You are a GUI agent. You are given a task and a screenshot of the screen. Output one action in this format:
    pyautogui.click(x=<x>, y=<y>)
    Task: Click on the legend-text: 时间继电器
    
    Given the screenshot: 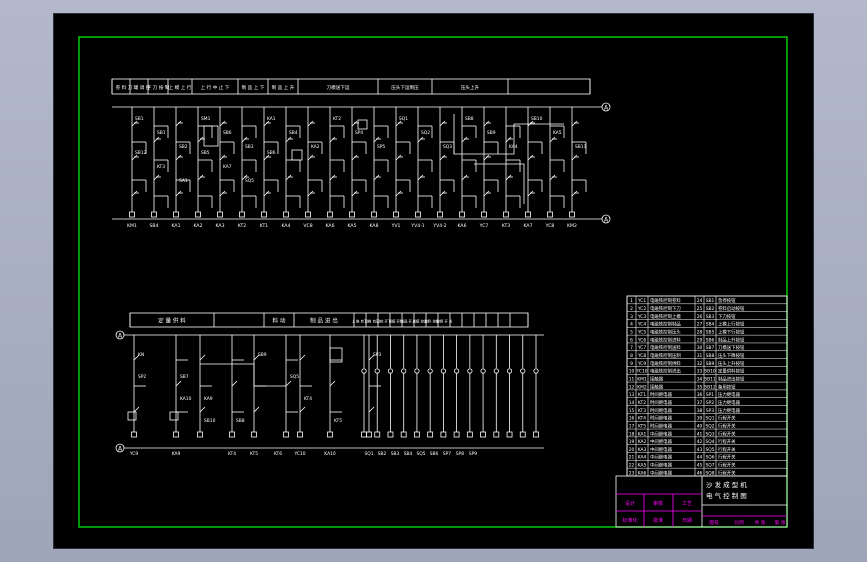 What is the action you would take?
    pyautogui.click(x=661, y=418)
    